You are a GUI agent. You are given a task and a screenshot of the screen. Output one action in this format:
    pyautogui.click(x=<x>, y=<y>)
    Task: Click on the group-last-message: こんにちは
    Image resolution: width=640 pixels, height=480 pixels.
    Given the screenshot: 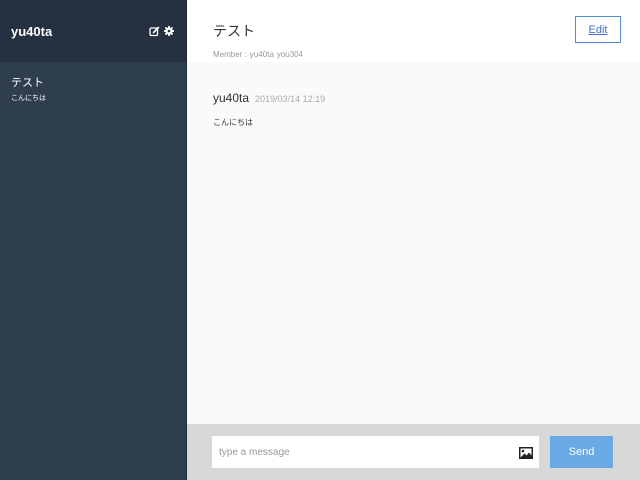 What is the action you would take?
    pyautogui.click(x=28, y=98)
    